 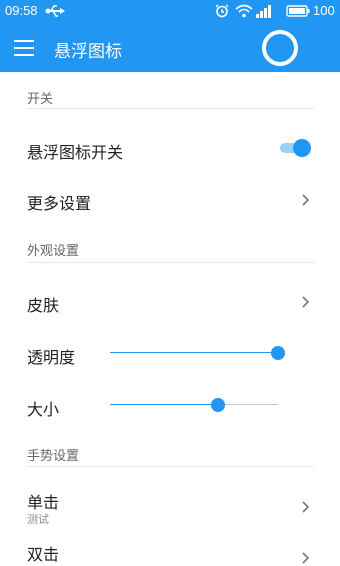 I want to click on size-label: 大小, so click(x=43, y=409).